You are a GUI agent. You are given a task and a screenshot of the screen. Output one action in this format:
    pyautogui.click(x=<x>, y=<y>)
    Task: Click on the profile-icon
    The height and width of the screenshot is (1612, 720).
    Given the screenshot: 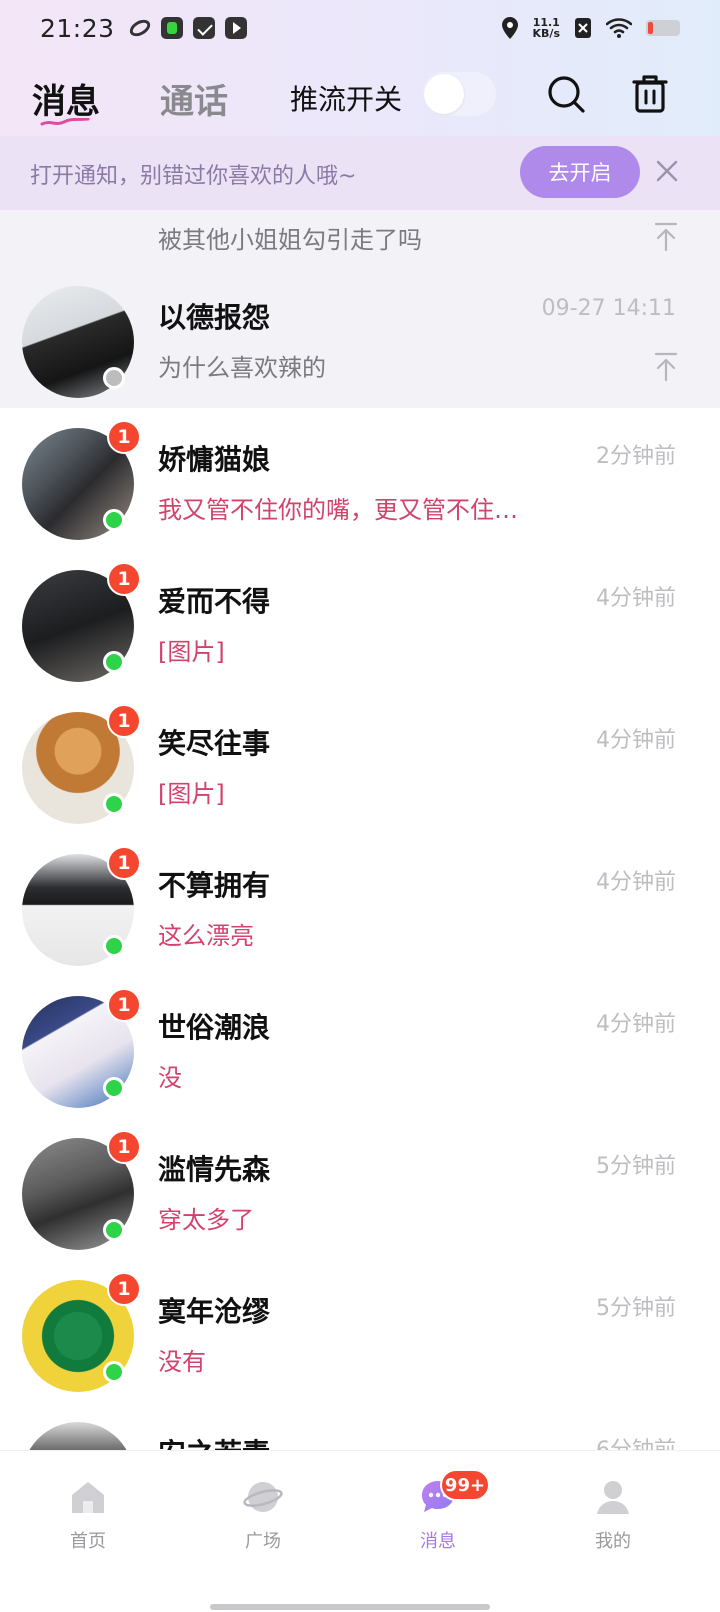 What is the action you would take?
    pyautogui.click(x=613, y=1497)
    